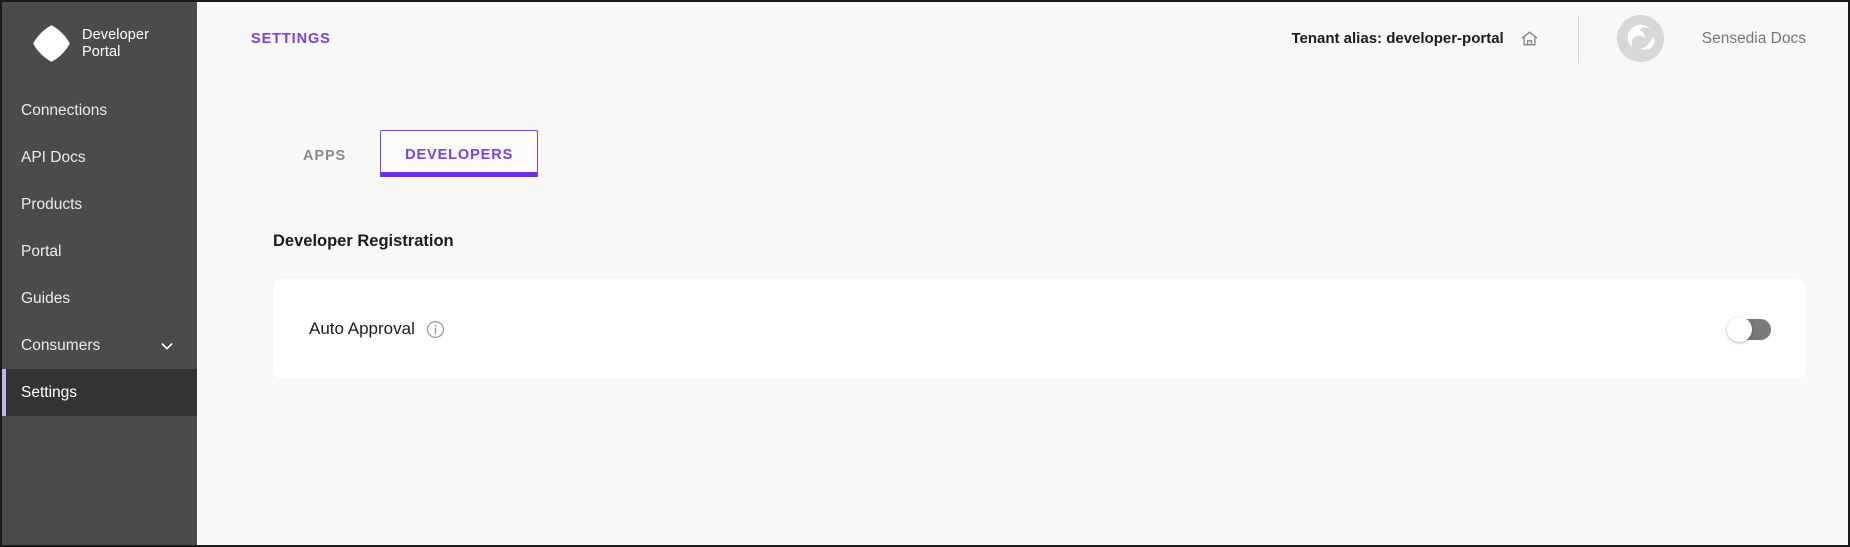 This screenshot has width=1850, height=547. What do you see at coordinates (1578, 38) in the screenshot?
I see `topbar-divider` at bounding box center [1578, 38].